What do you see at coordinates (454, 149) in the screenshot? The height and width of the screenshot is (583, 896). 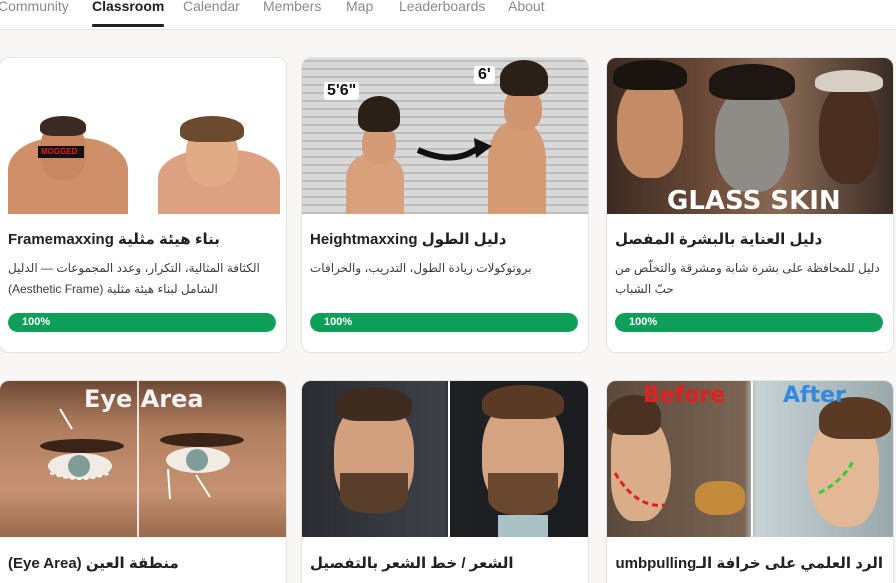 I see `arrow-right-icon` at bounding box center [454, 149].